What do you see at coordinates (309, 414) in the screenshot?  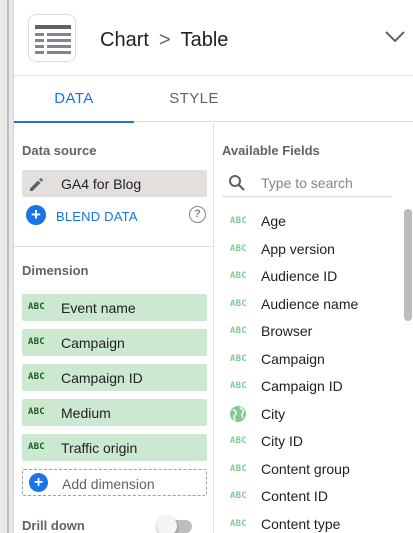 I see `field-city: City` at bounding box center [309, 414].